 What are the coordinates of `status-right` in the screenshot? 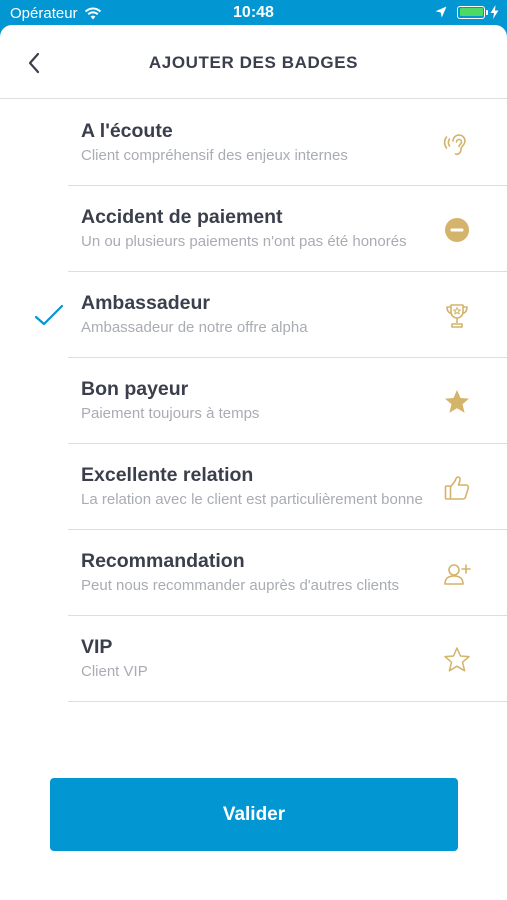 It's located at (467, 12).